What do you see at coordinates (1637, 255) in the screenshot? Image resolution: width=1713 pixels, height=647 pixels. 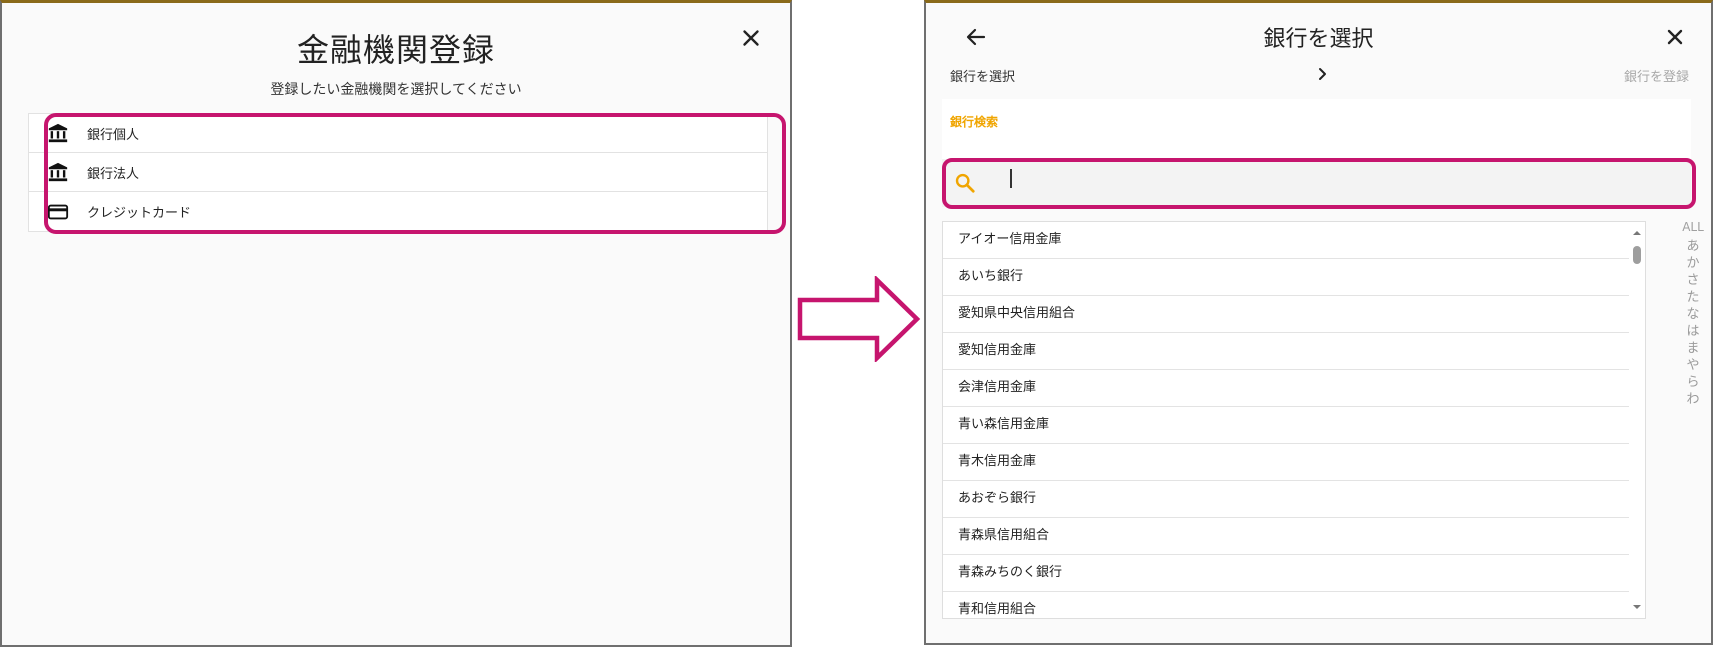 I see `scroll-thumb` at bounding box center [1637, 255].